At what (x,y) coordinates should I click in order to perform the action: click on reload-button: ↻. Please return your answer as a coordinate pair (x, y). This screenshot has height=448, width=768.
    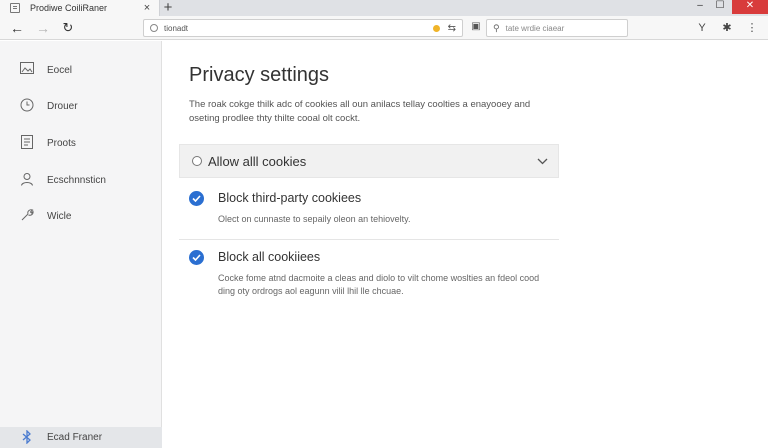
    Looking at the image, I should click on (68, 28).